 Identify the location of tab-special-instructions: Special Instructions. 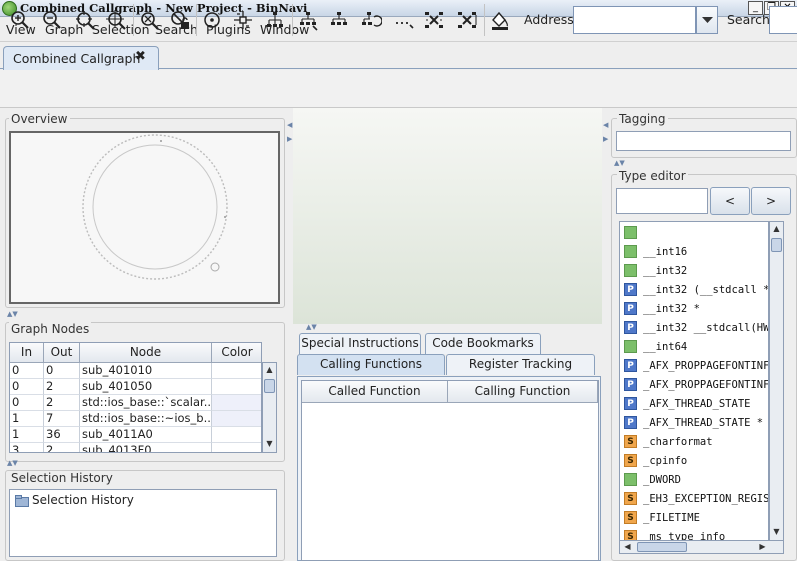
(360, 343).